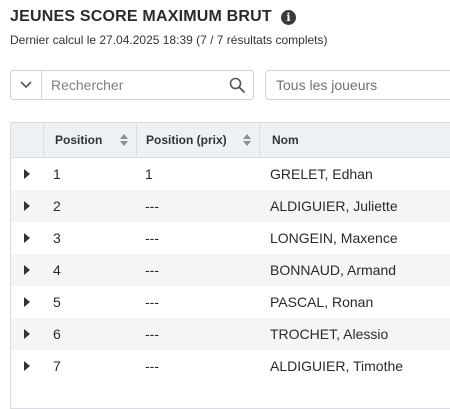 The width and height of the screenshot is (450, 409). I want to click on info-icon: i, so click(288, 17).